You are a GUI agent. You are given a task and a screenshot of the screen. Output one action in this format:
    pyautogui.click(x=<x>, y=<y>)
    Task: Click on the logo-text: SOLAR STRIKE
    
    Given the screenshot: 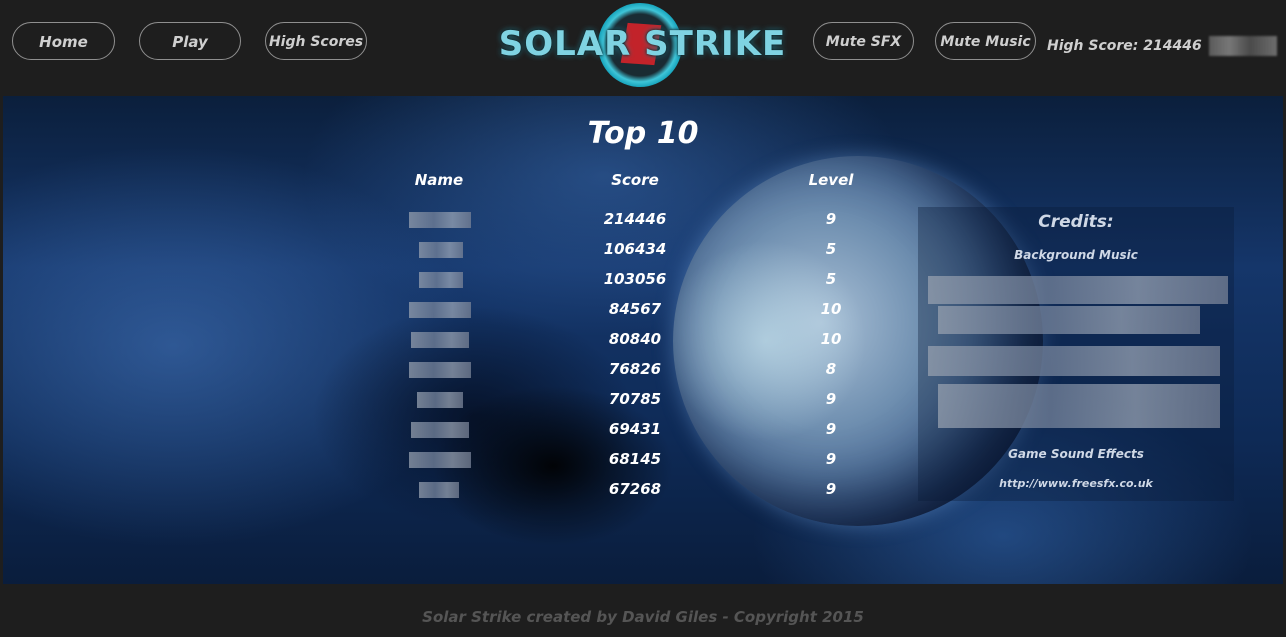 What is the action you would take?
    pyautogui.click(x=642, y=44)
    